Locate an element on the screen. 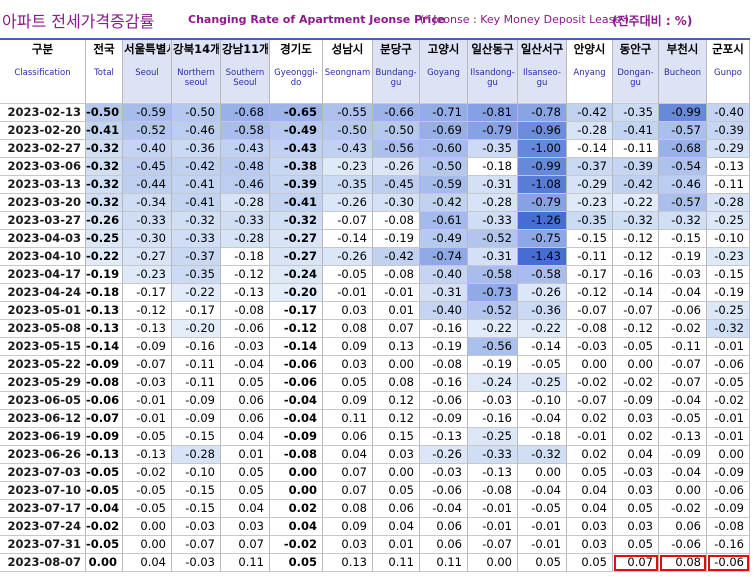 Image resolution: width=755 pixels, height=577 pixels. table-cell: 0.01 is located at coordinates (245, 455).